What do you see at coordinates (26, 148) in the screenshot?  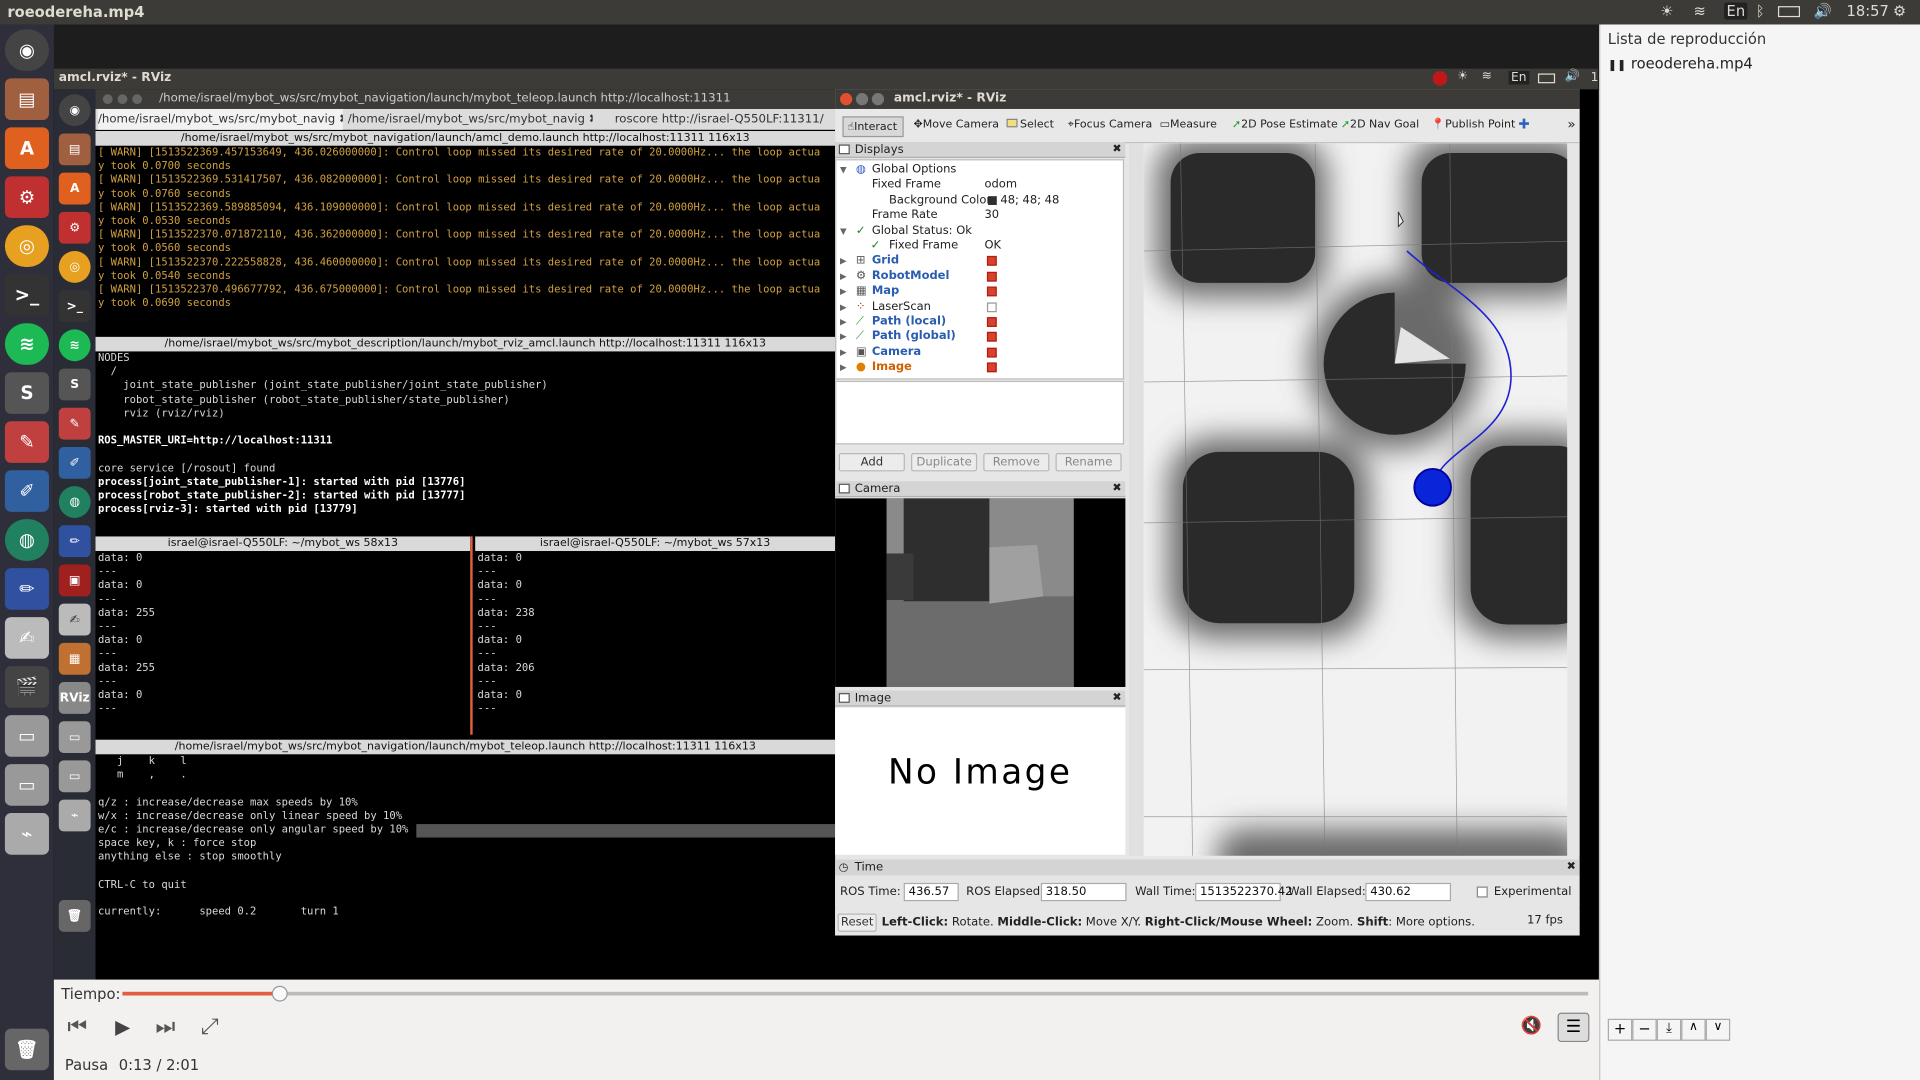 I see `software-center-icon: A` at bounding box center [26, 148].